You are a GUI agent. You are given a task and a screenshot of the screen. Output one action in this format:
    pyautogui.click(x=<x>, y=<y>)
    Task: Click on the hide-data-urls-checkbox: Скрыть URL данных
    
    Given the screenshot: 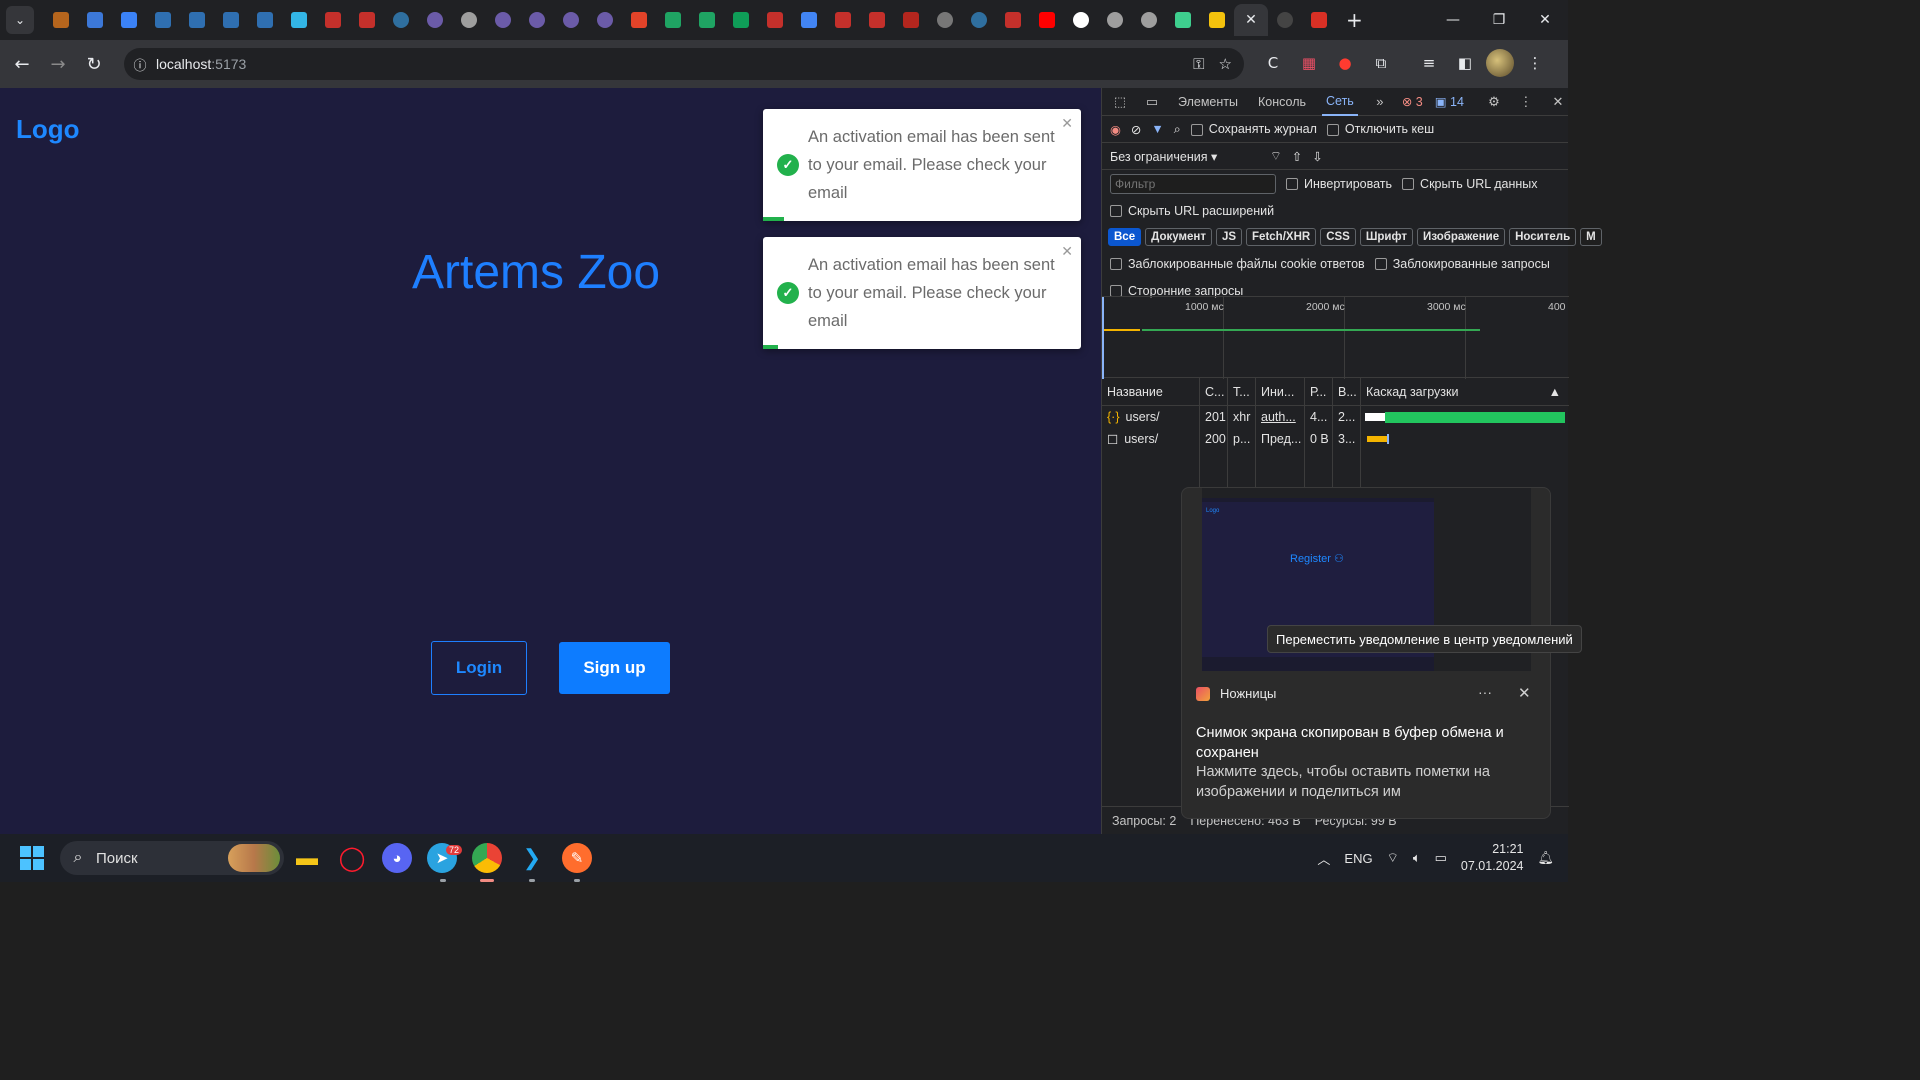 What is the action you would take?
    pyautogui.click(x=1470, y=184)
    